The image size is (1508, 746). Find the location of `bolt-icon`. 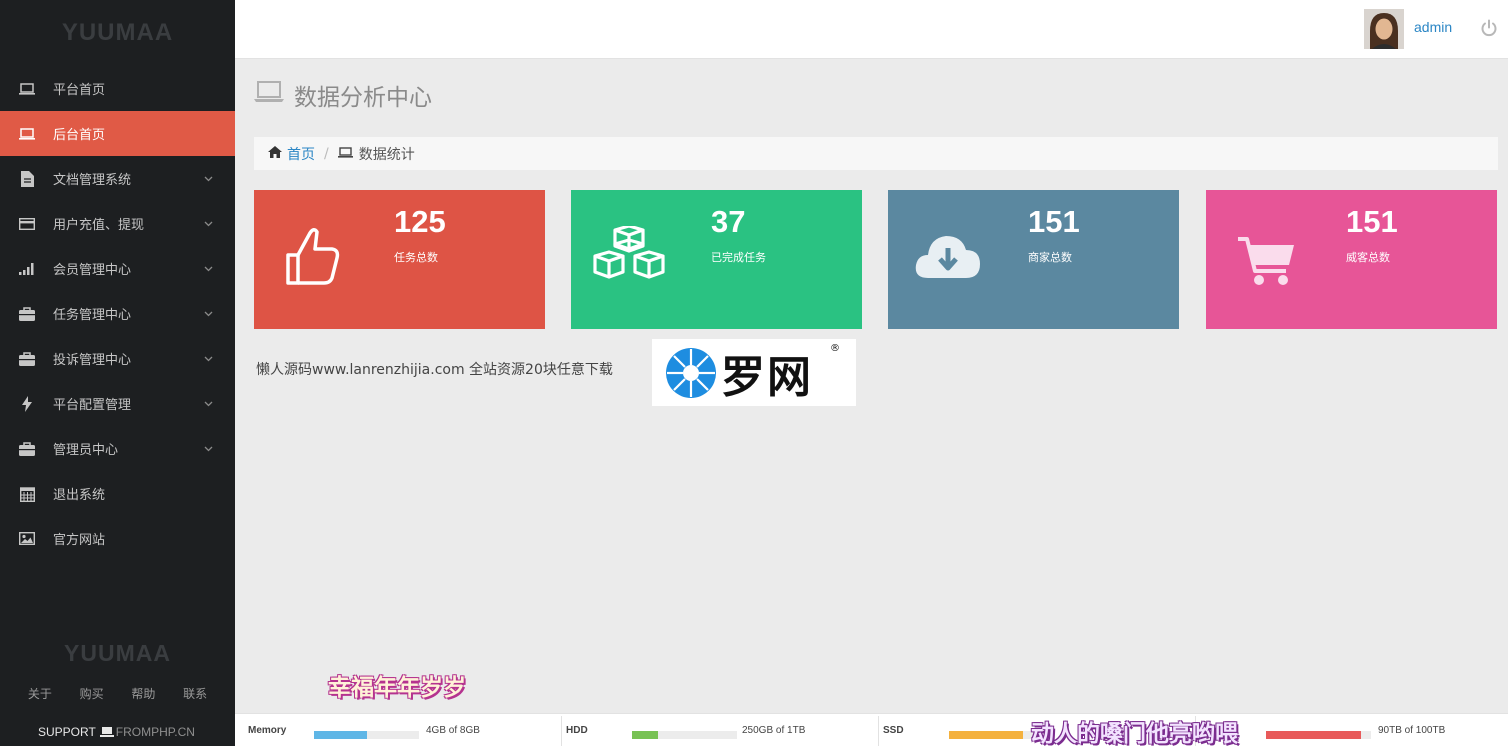

bolt-icon is located at coordinates (27, 404).